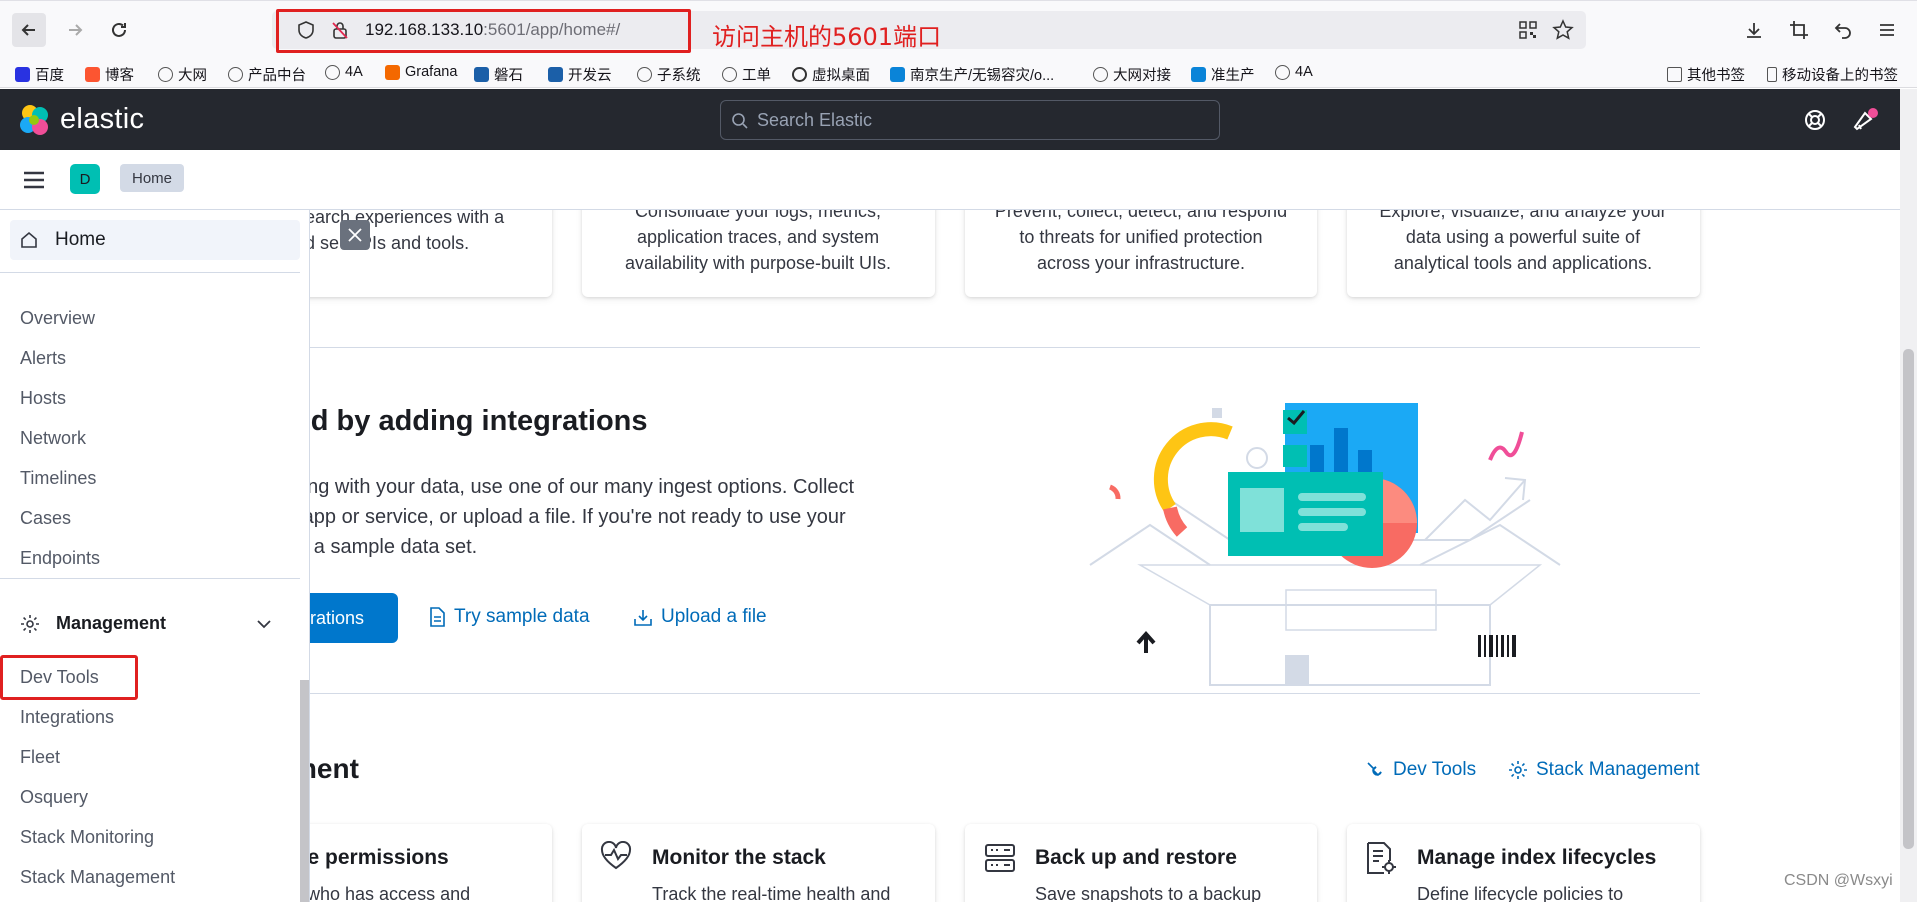 This screenshot has height=902, width=1917. I want to click on mobile-bookmarks-label: 移动设备上的书签, so click(1840, 76).